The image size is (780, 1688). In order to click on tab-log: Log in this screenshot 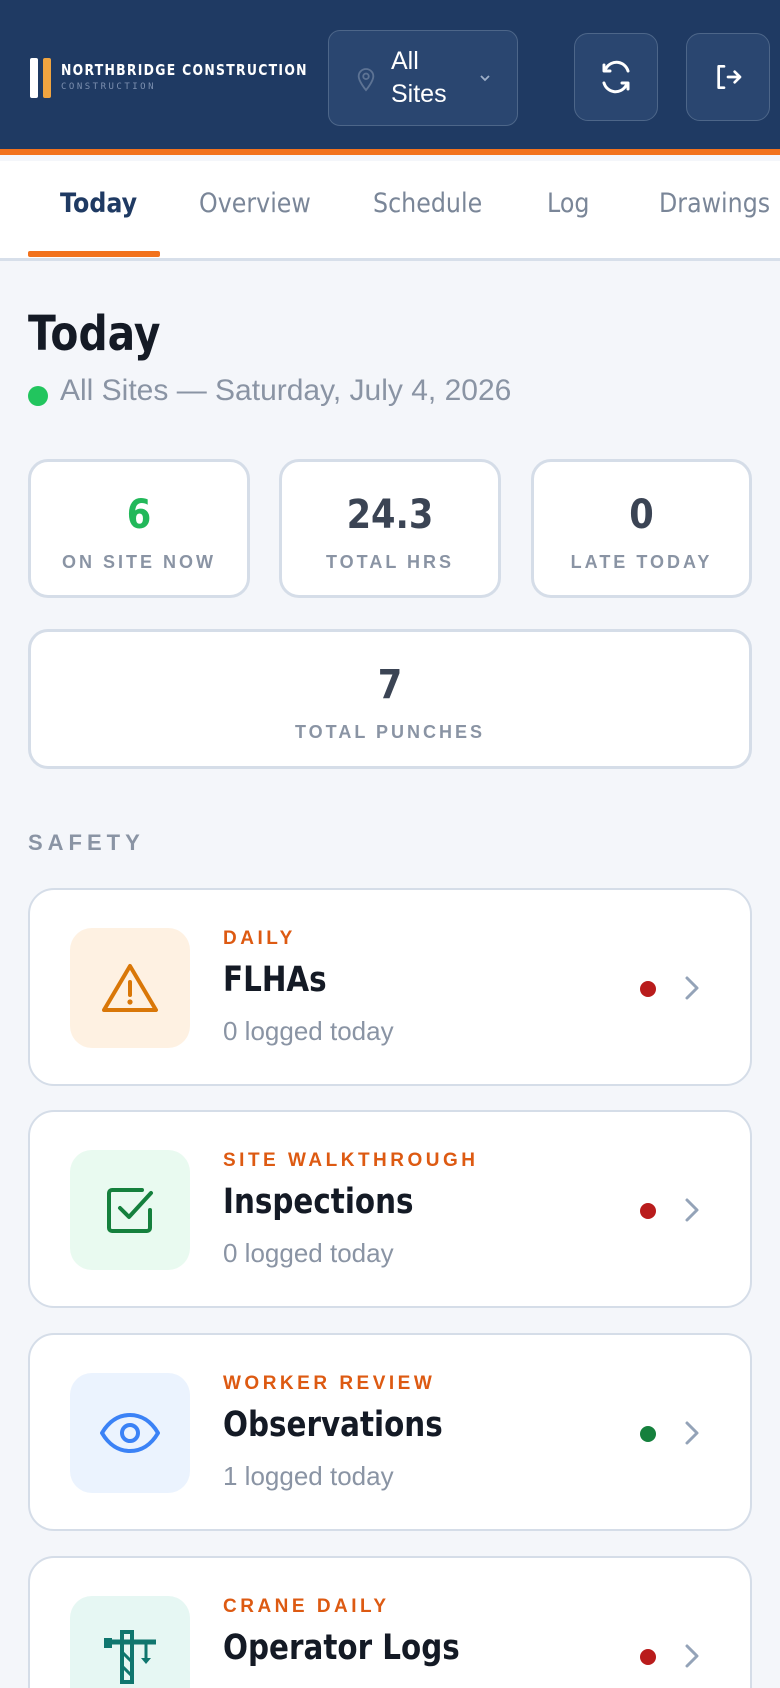, I will do `click(568, 203)`.